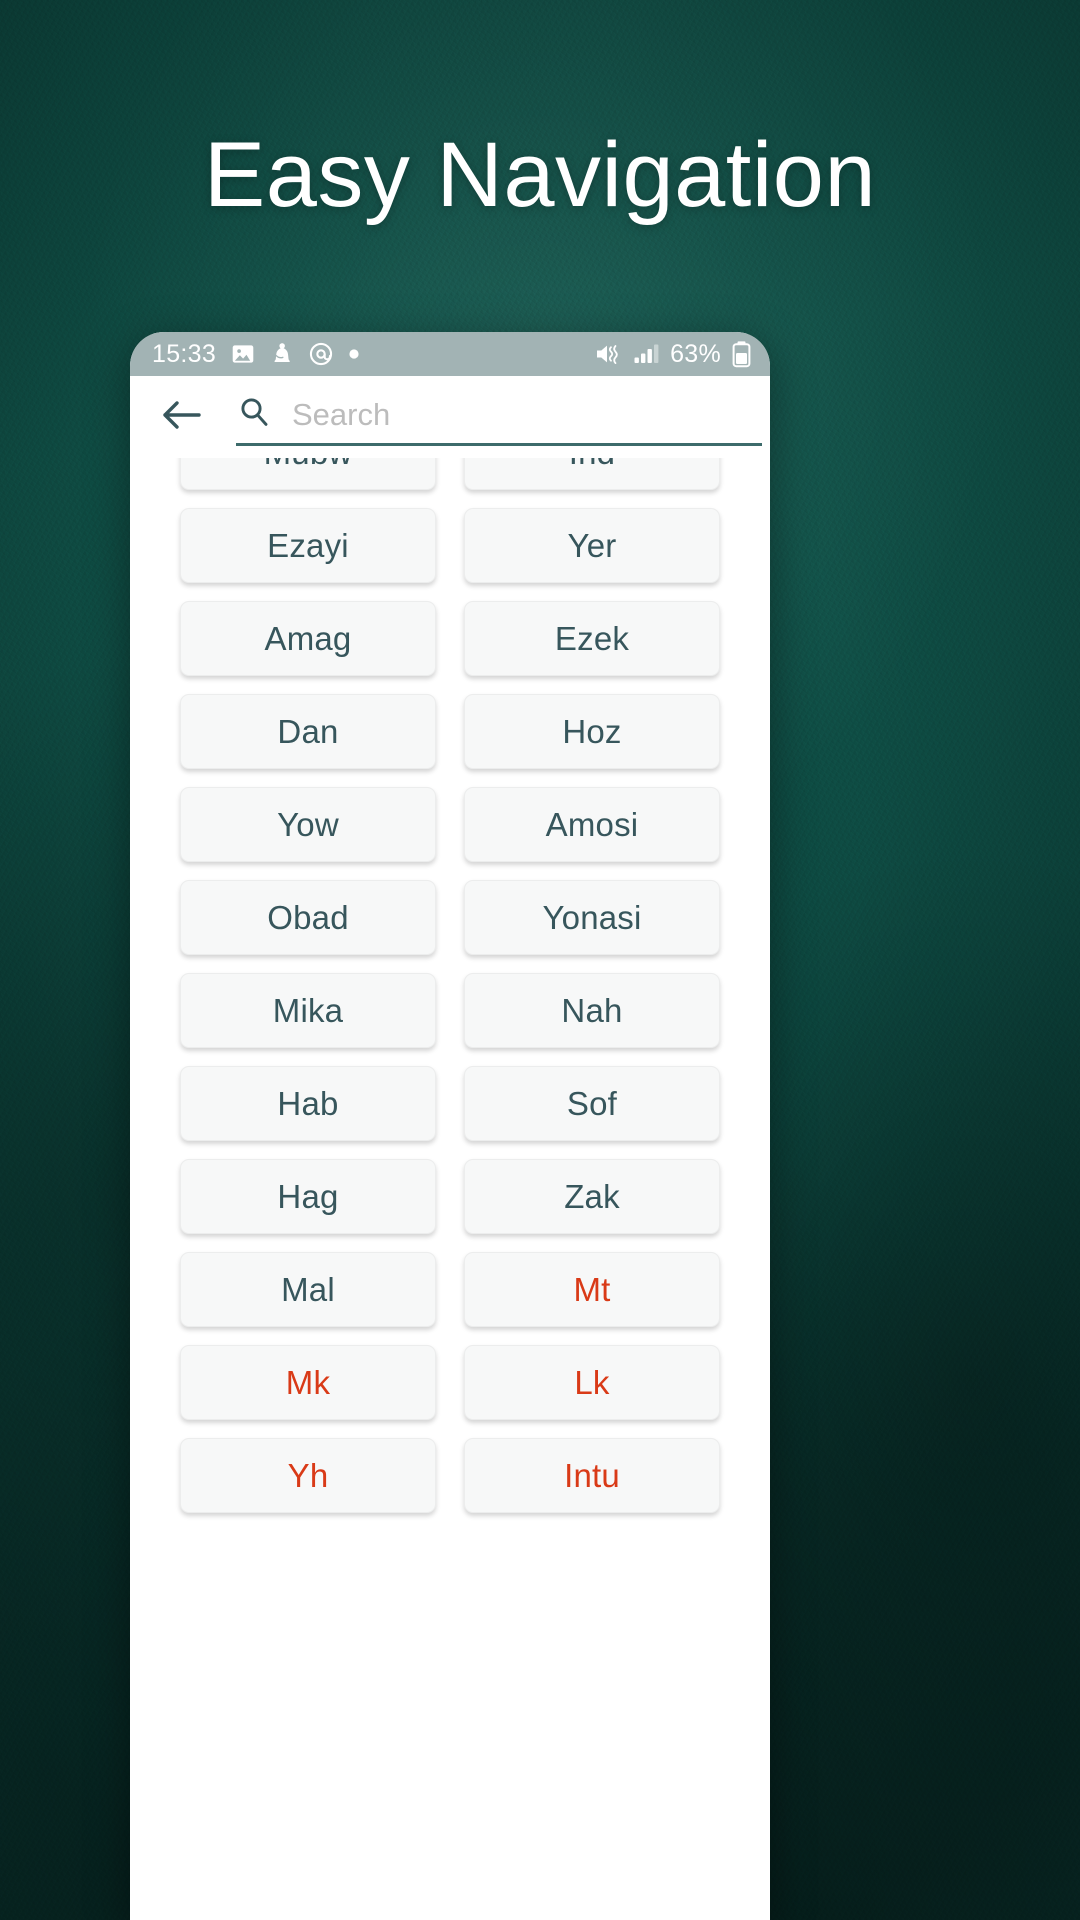 The height and width of the screenshot is (1920, 1080). I want to click on grid-cell: Dan, so click(308, 731).